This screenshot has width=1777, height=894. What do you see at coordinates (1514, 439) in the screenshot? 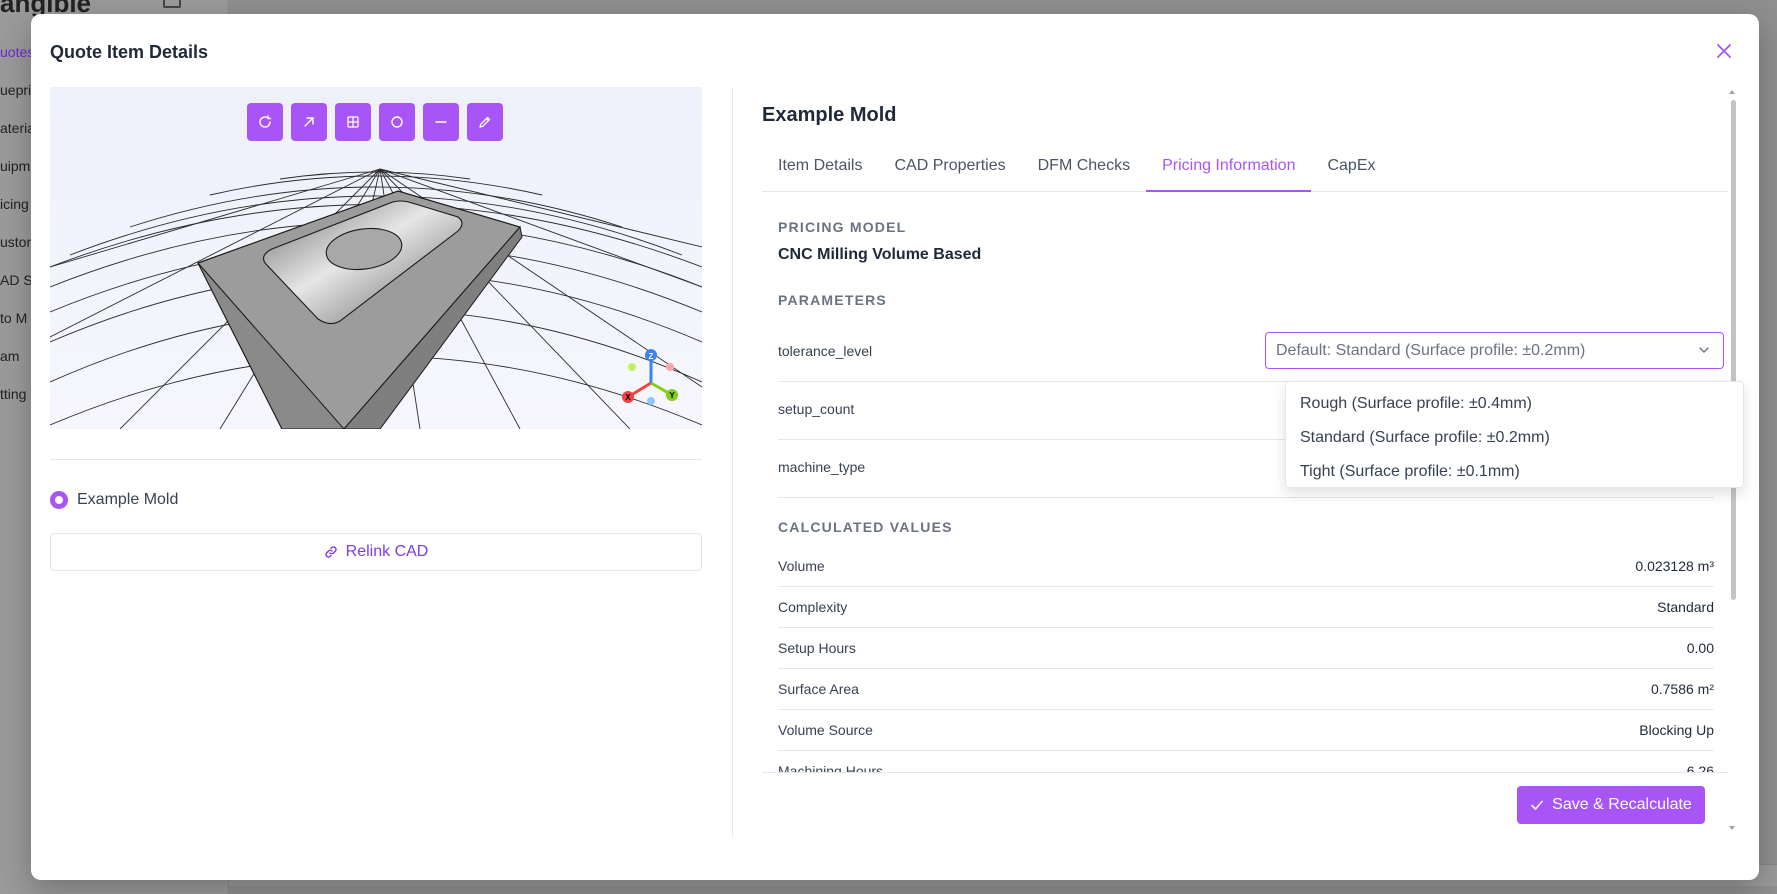
I see `dropdown-option-standard: Standard (Surface profile: ±0.2mm)` at bounding box center [1514, 439].